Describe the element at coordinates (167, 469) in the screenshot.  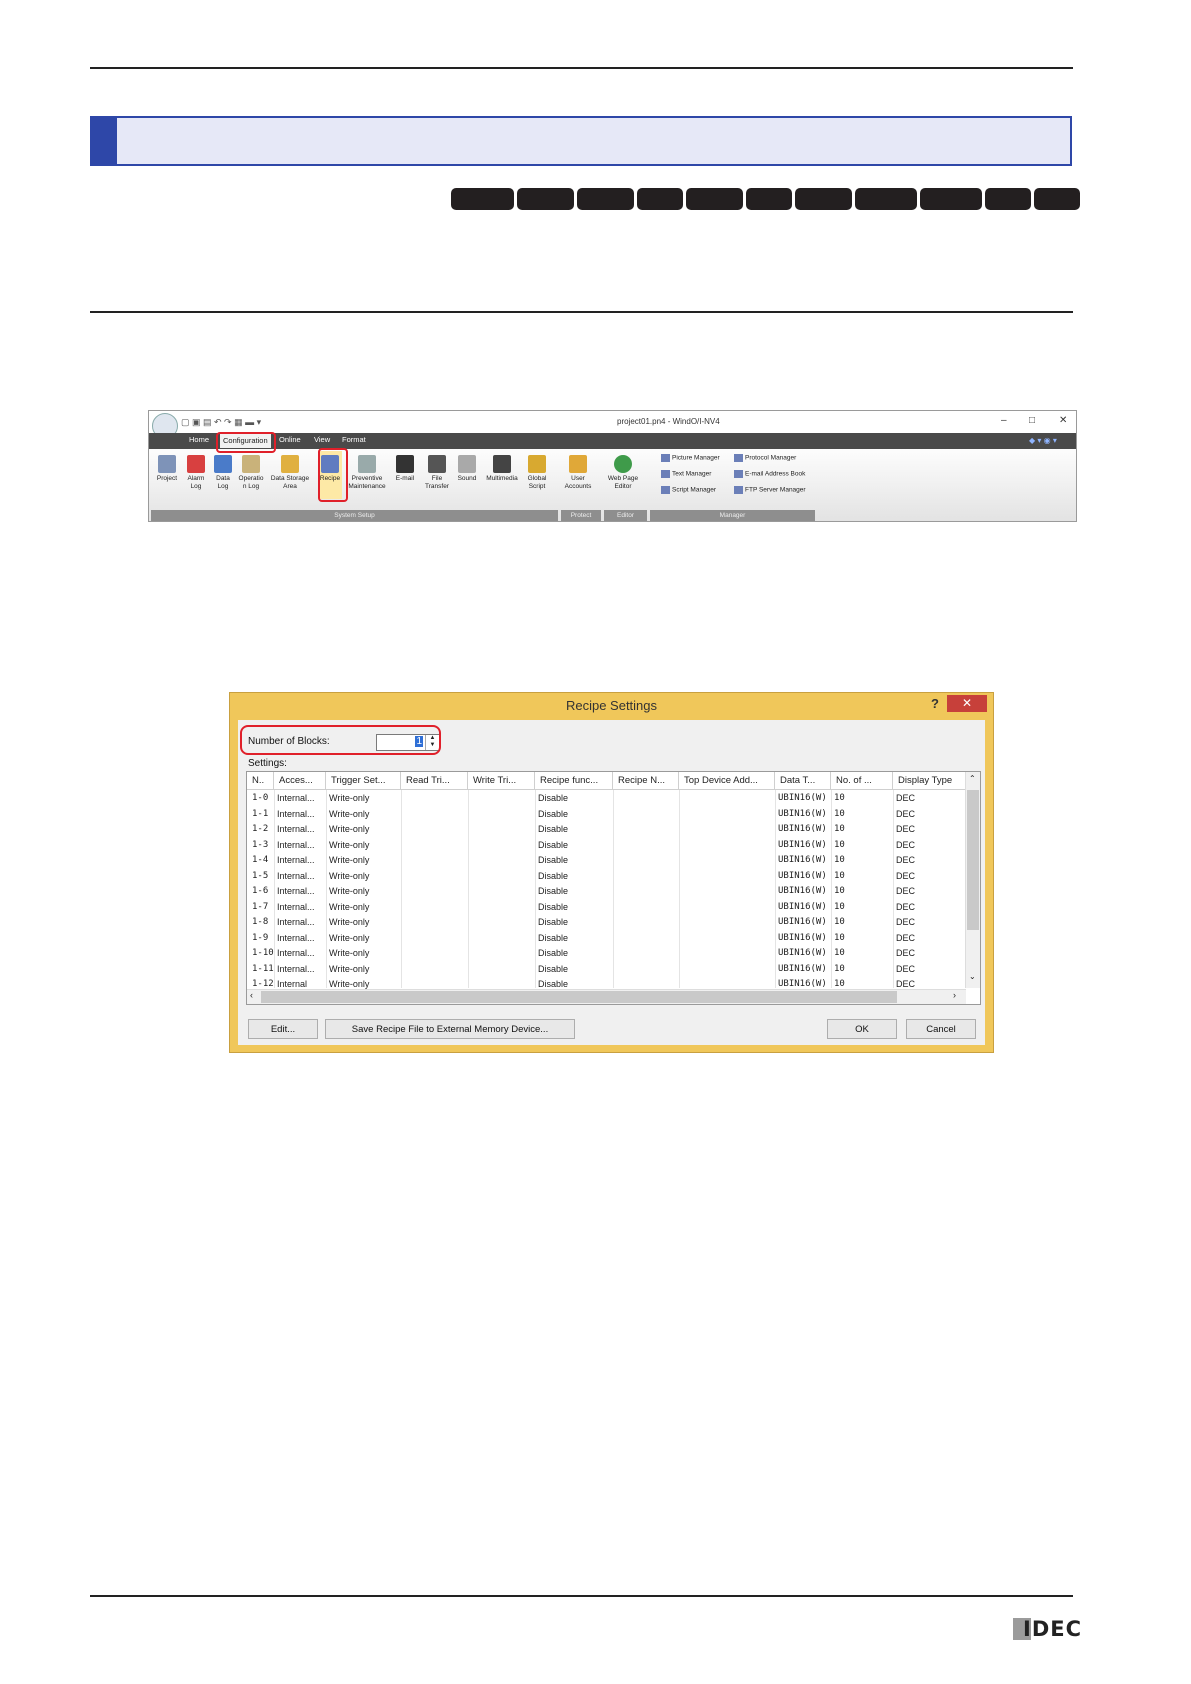
I see `project-button: Project` at that location.